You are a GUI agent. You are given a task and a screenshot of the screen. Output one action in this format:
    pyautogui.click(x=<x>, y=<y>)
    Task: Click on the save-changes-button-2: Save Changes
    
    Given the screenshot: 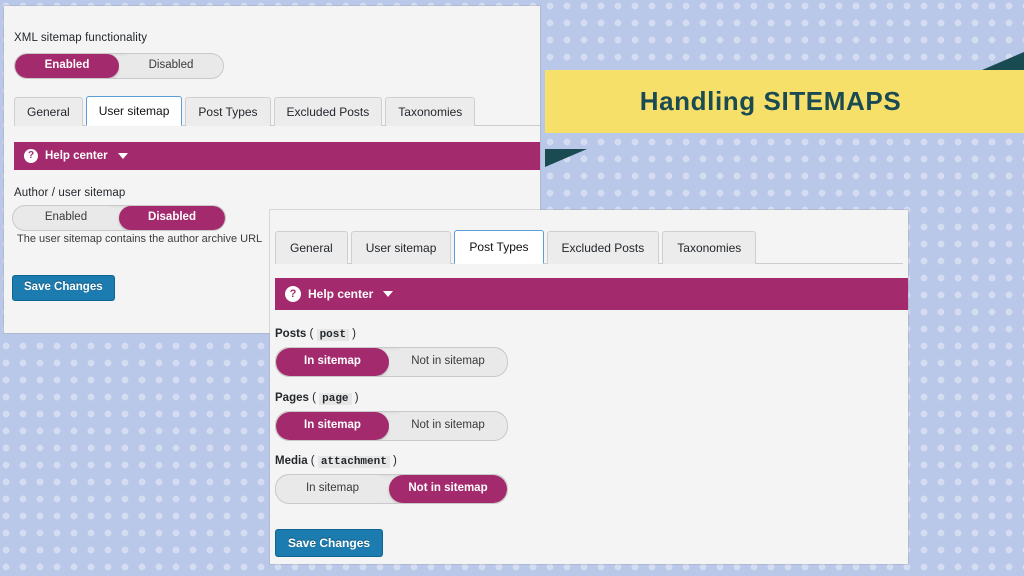 What is the action you would take?
    pyautogui.click(x=329, y=543)
    